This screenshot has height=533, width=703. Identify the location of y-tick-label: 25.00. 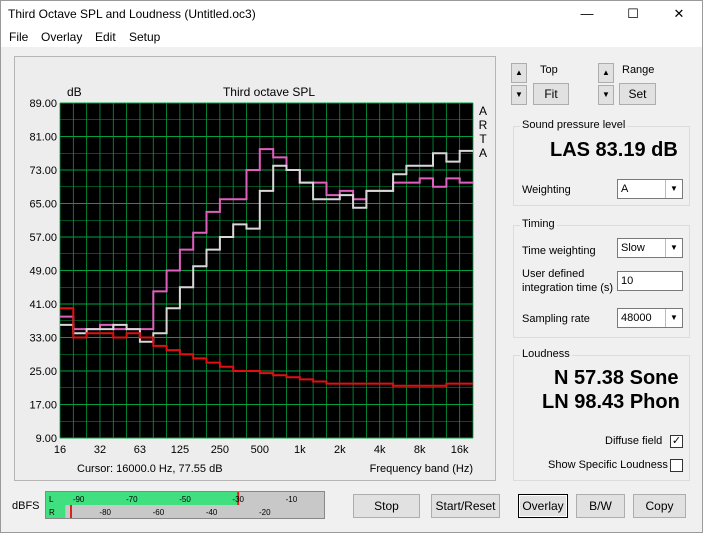
(43, 372).